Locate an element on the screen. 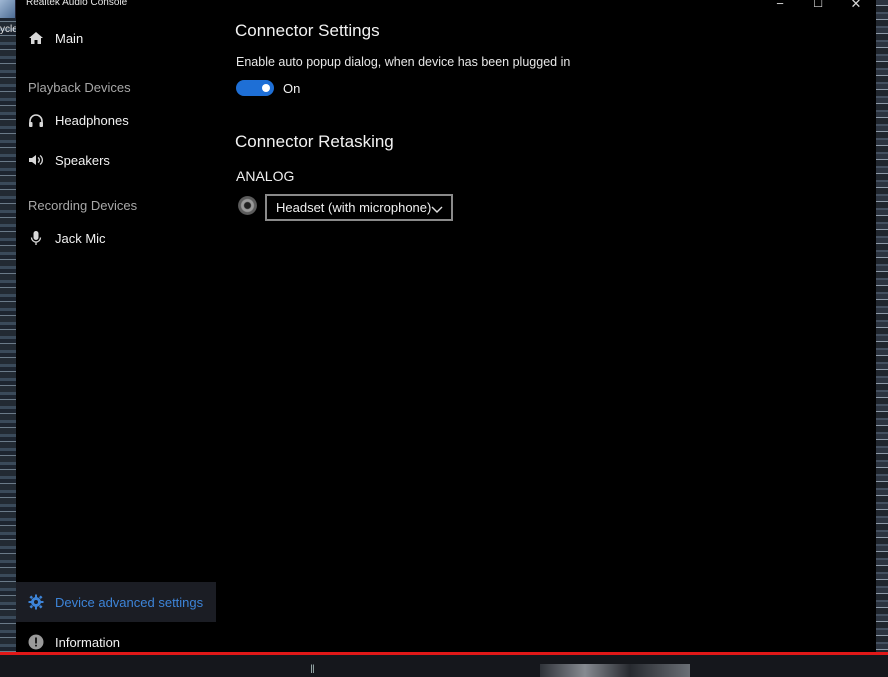  sidebar-item-label: Jack Mic is located at coordinates (80, 238).